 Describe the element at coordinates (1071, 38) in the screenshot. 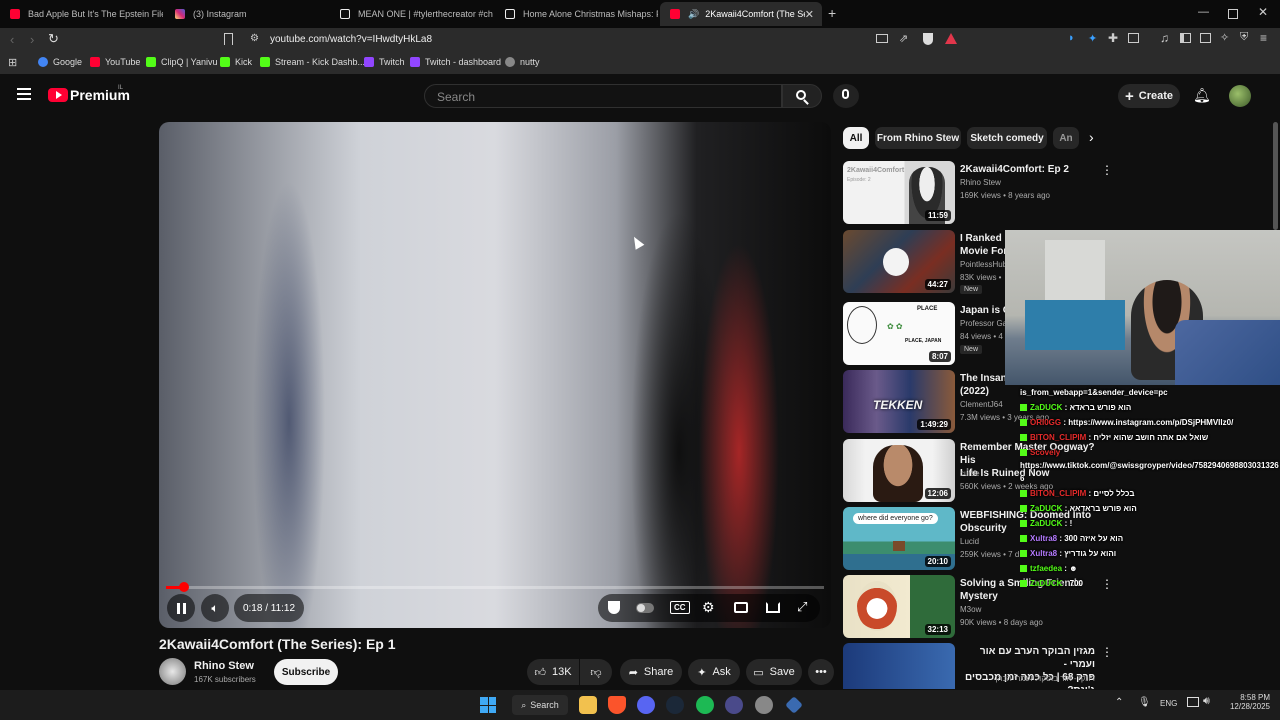

I see `extension-icon: ◗` at that location.